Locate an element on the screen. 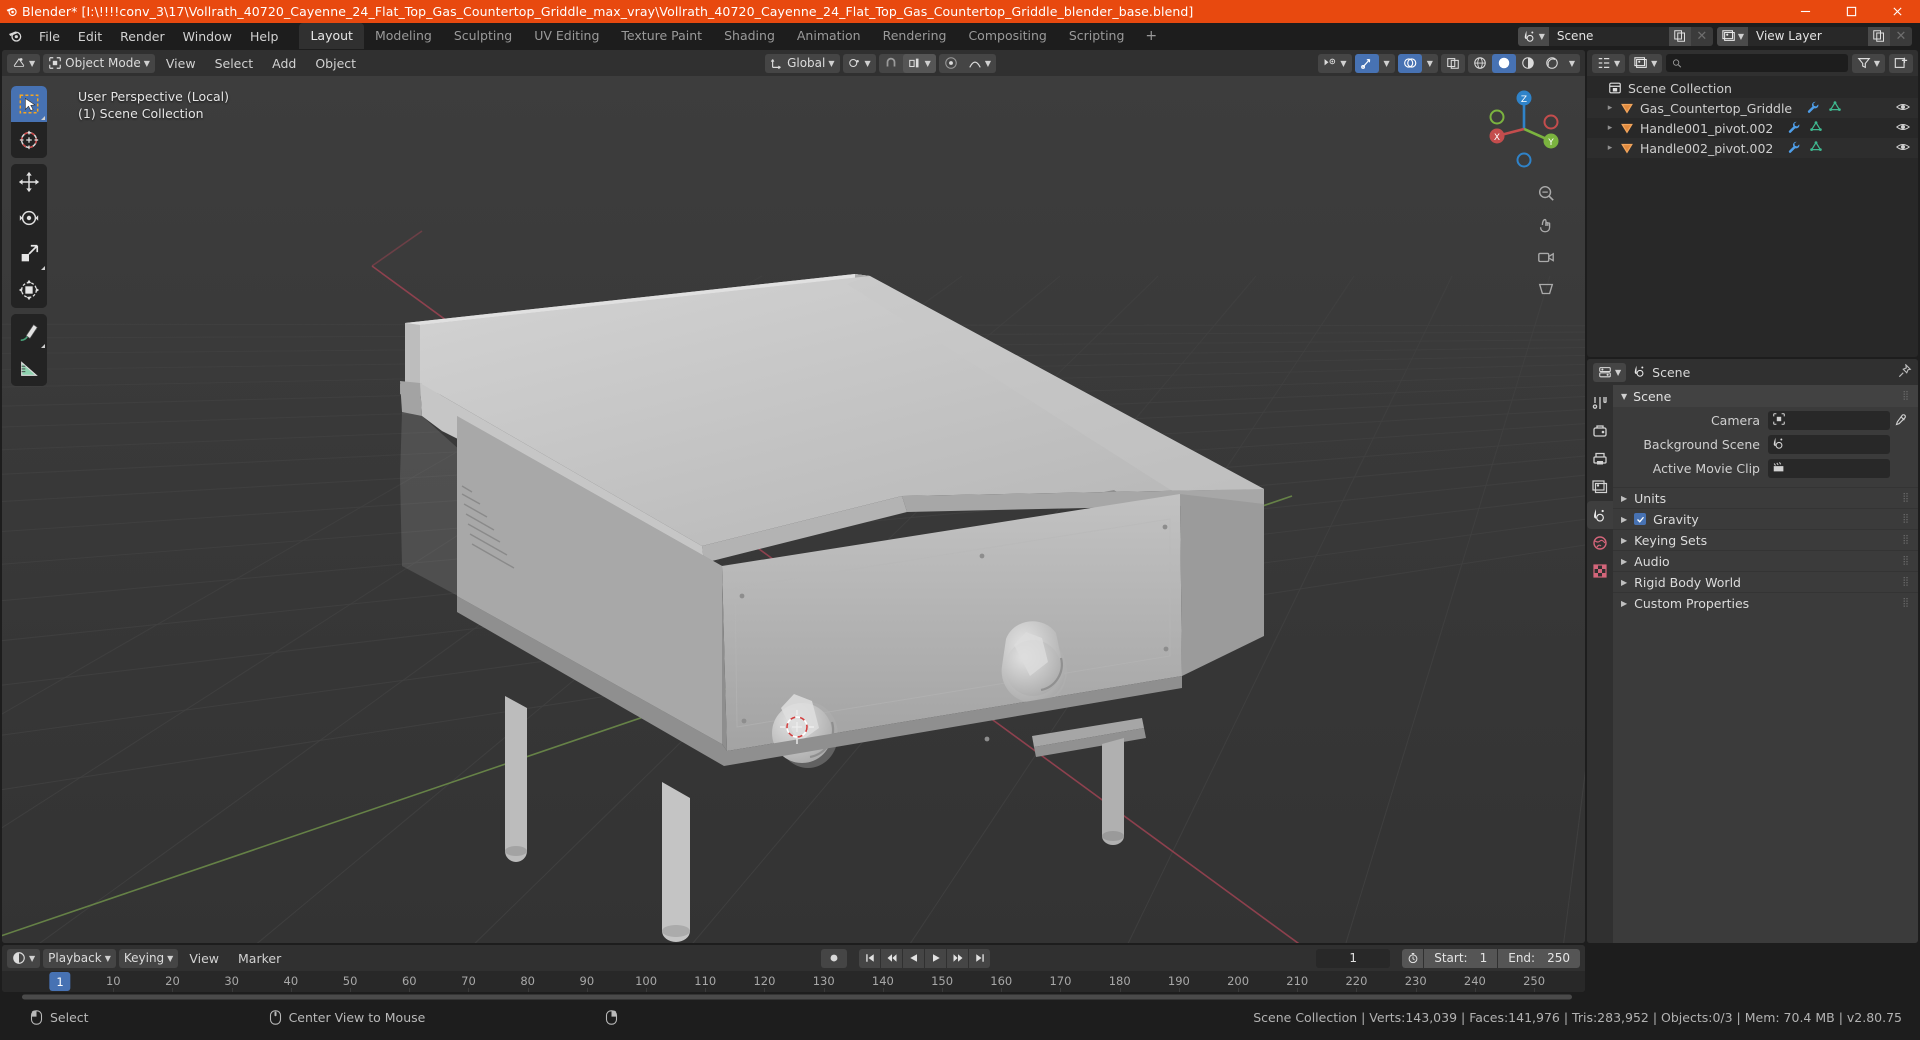  workspace-tab-animation: Animation is located at coordinates (829, 36).